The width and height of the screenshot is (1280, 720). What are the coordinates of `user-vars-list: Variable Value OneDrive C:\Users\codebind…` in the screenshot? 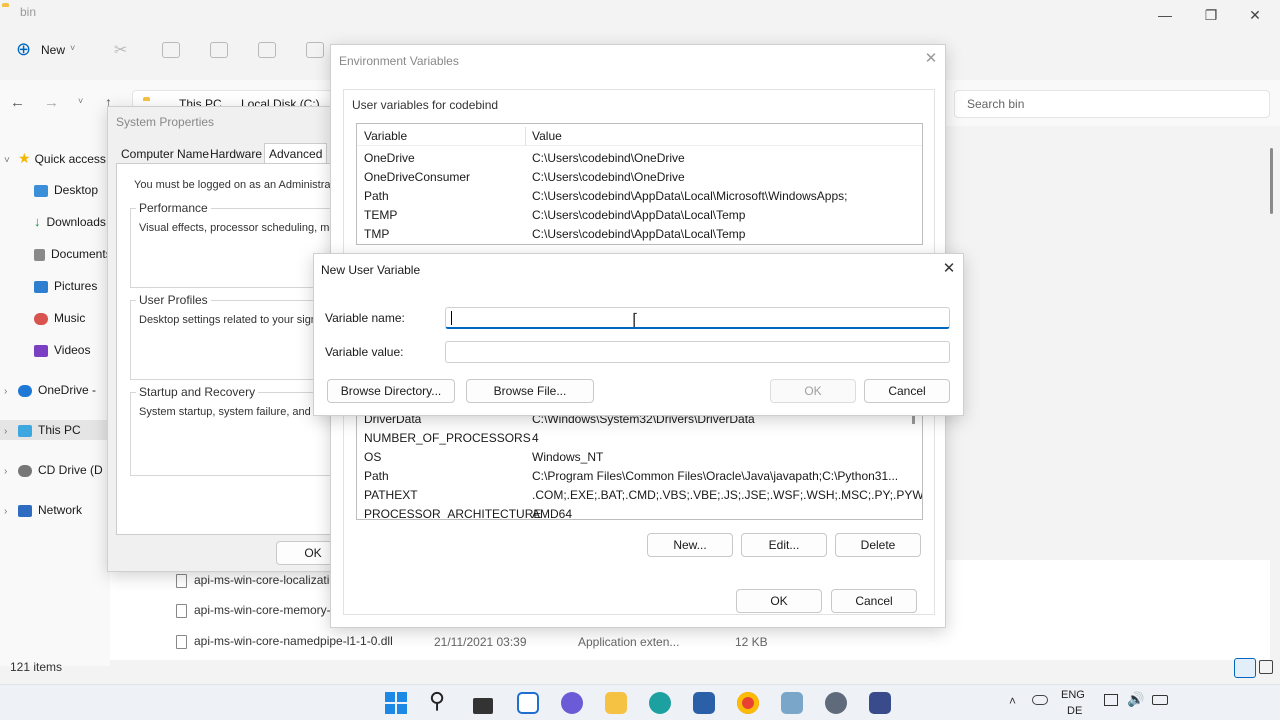 It's located at (639, 184).